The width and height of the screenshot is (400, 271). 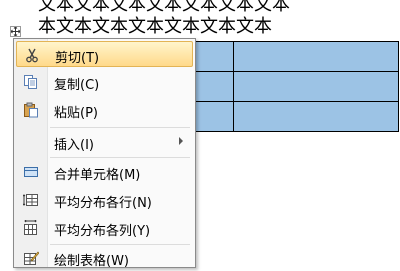 I want to click on copy-icon, so click(x=31, y=82).